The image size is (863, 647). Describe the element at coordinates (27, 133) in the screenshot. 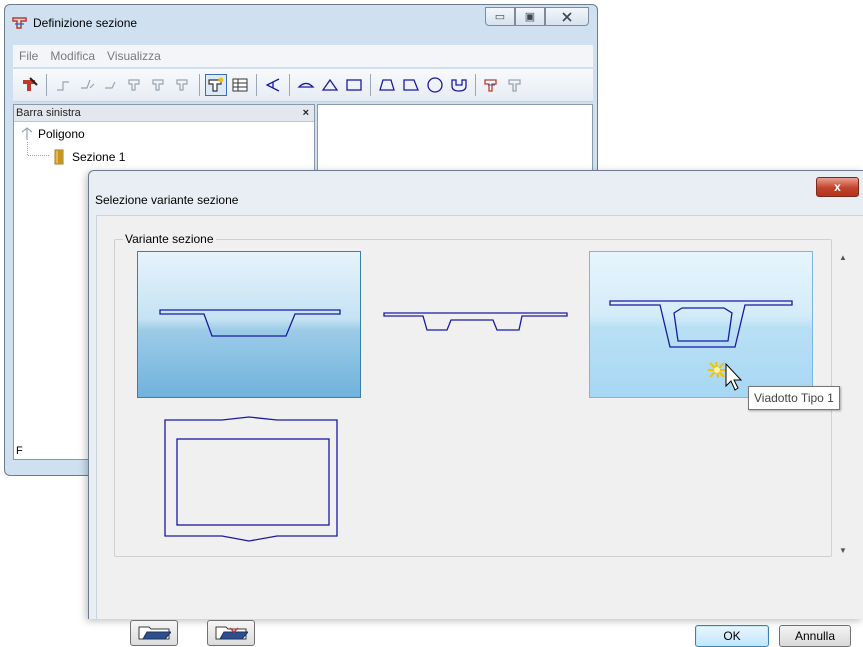

I see `polygon-icon` at that location.